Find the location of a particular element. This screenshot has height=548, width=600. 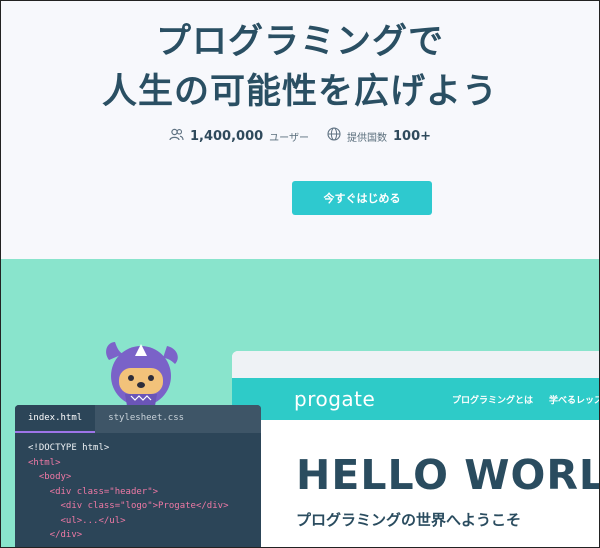

mock-nav-item-lessons: 学べるレッスン is located at coordinates (574, 400).